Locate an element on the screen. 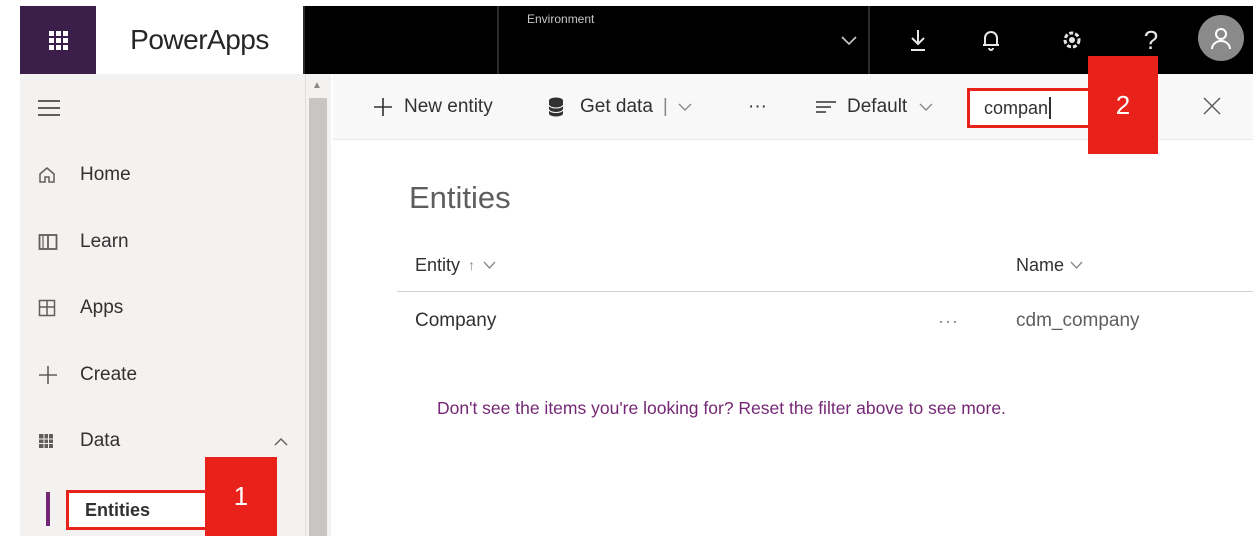 The width and height of the screenshot is (1253, 536). search-value: compan is located at coordinates (1016, 107).